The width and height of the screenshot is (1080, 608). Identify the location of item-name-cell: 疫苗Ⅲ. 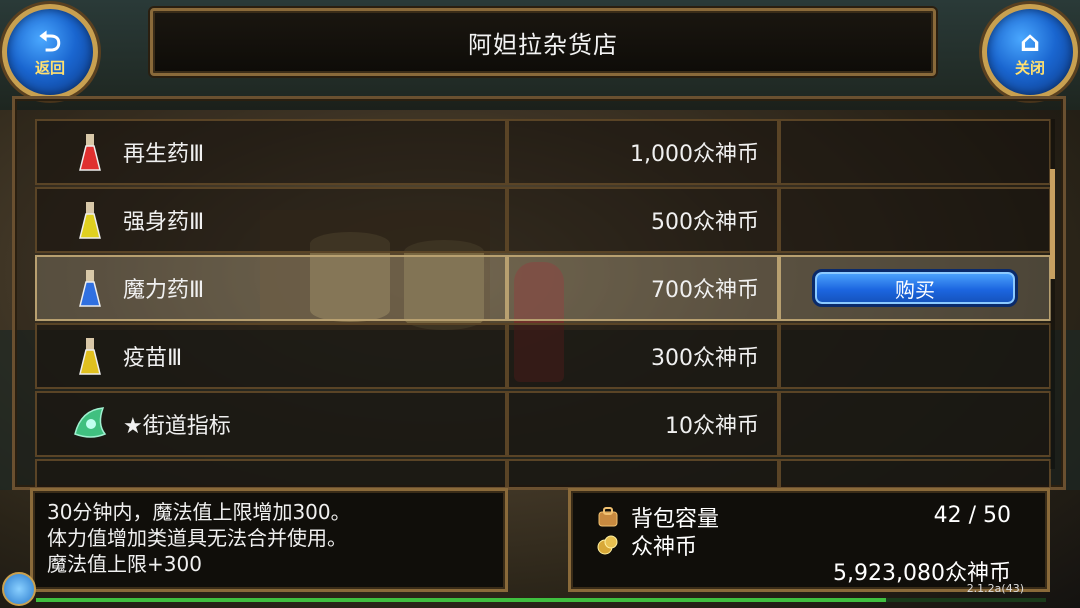
(271, 356).